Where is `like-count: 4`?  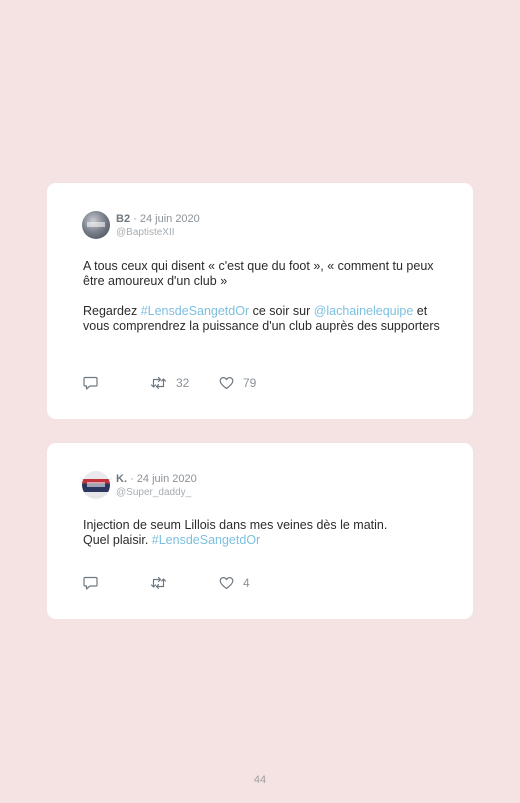
like-count: 4 is located at coordinates (246, 583).